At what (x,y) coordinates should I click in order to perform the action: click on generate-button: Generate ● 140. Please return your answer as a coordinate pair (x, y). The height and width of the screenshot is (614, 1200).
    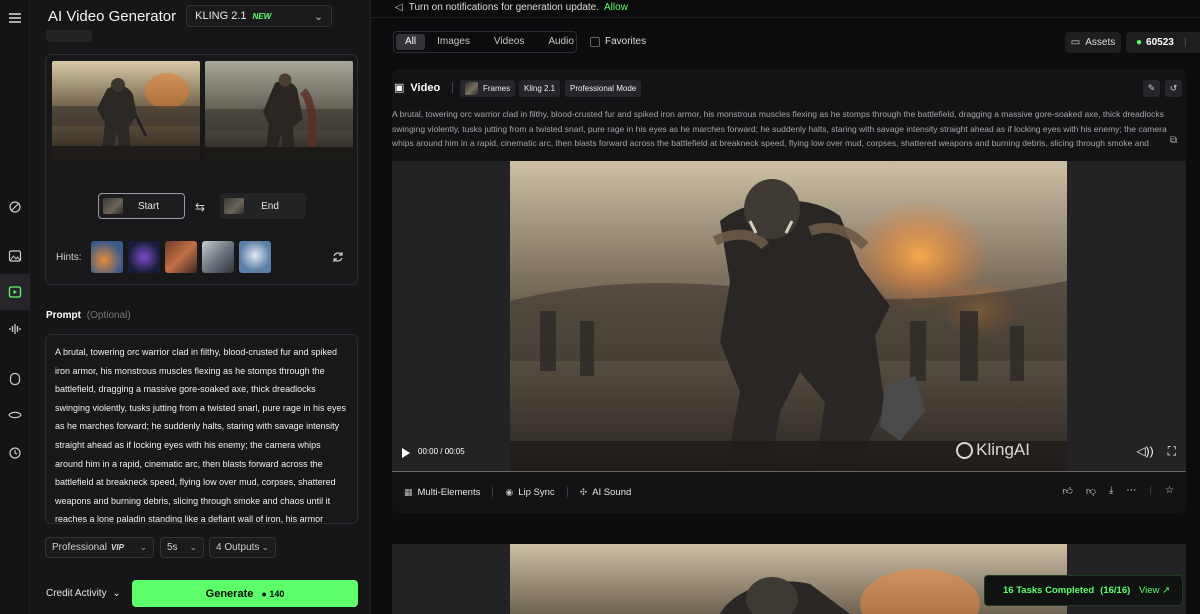
    Looking at the image, I should click on (245, 593).